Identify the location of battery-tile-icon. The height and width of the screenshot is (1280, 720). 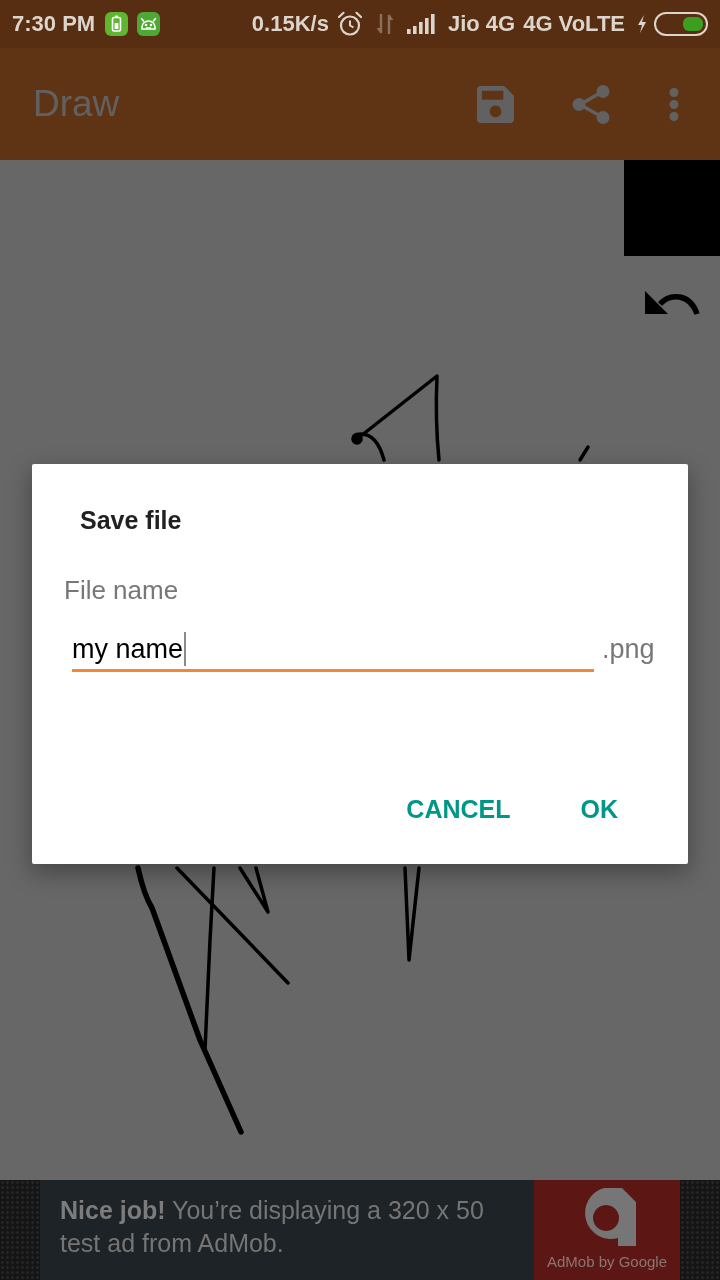
(117, 24).